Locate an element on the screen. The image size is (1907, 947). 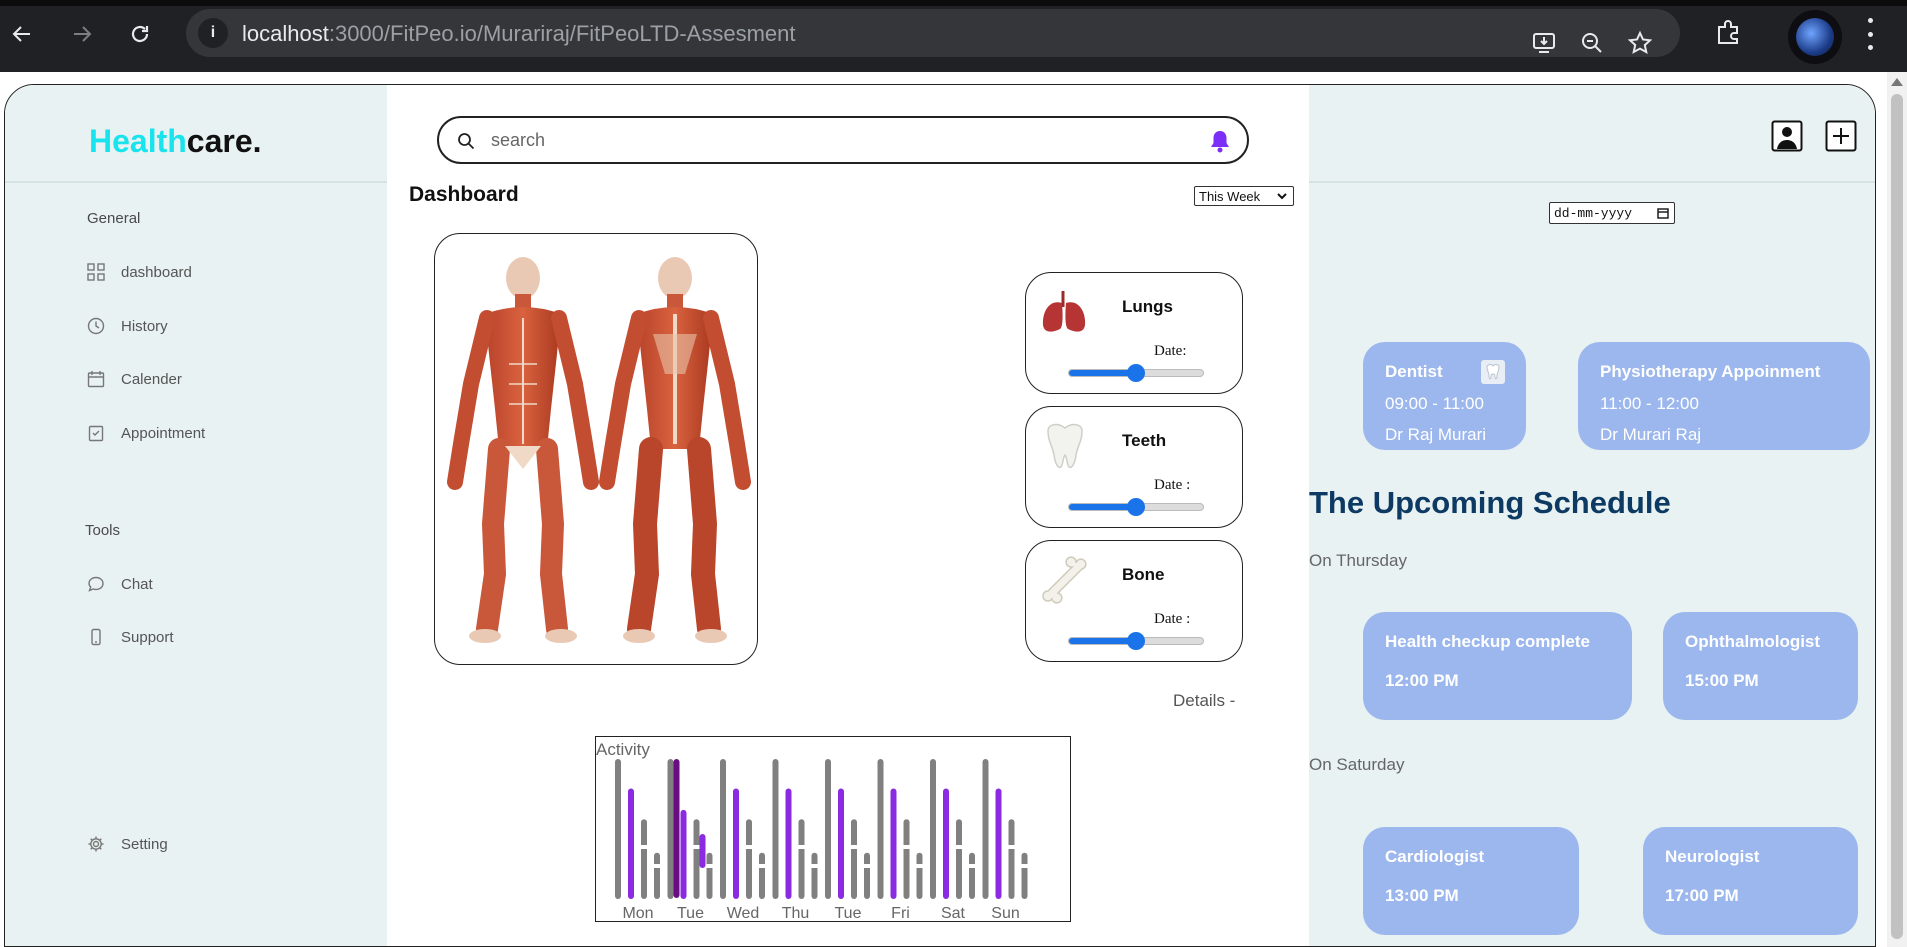
sidebar-item-chat: Chat is located at coordinates (120, 584).